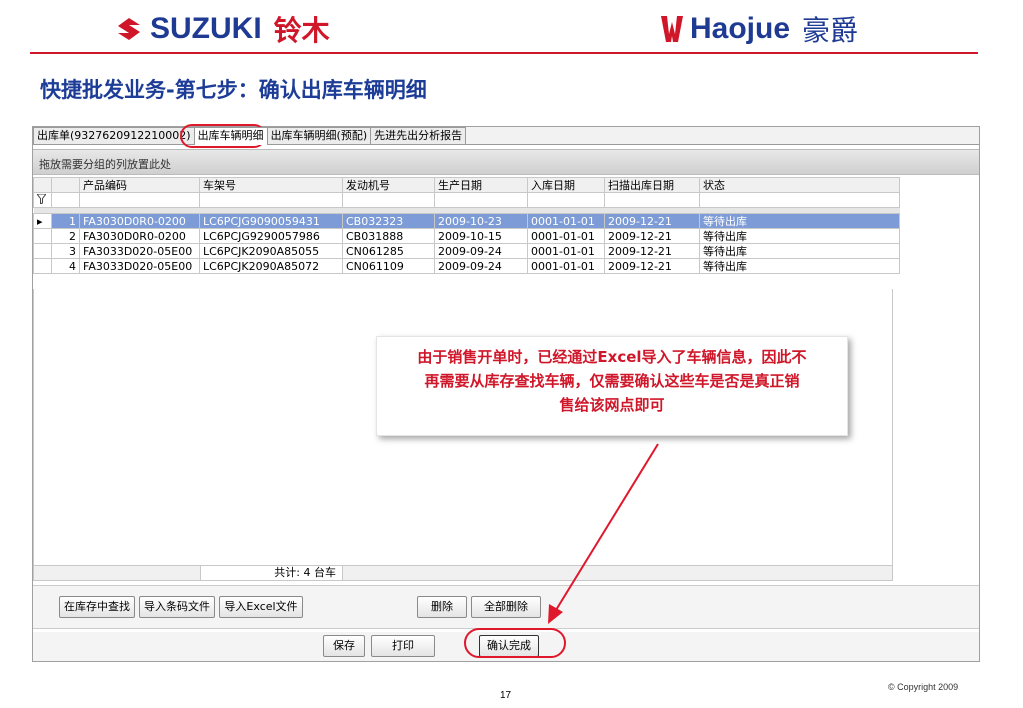 This screenshot has height=708, width=1023. What do you see at coordinates (206, 28) in the screenshot?
I see `suzuki-brand-text: SUZUKI` at bounding box center [206, 28].